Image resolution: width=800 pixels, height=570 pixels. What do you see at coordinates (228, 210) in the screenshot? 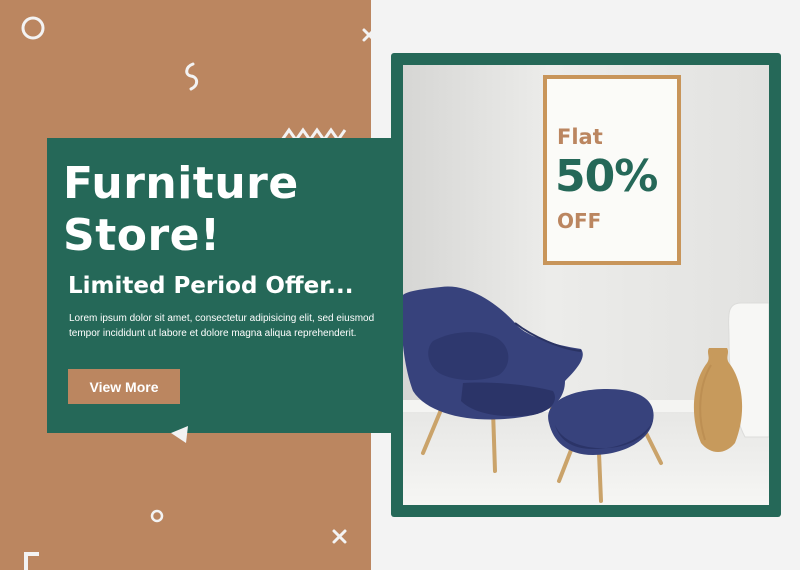
I see `page-title: Furniture Store!` at bounding box center [228, 210].